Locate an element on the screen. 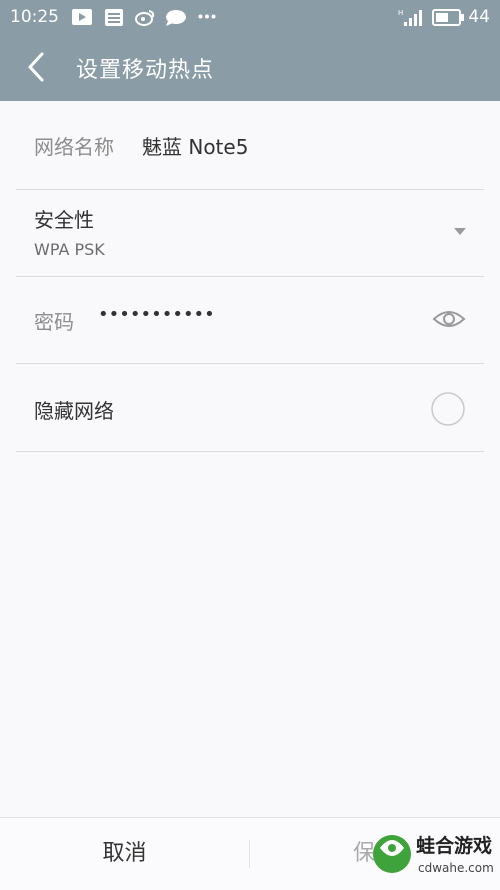 The width and height of the screenshot is (500, 890). more-notifications-icon is located at coordinates (207, 16).